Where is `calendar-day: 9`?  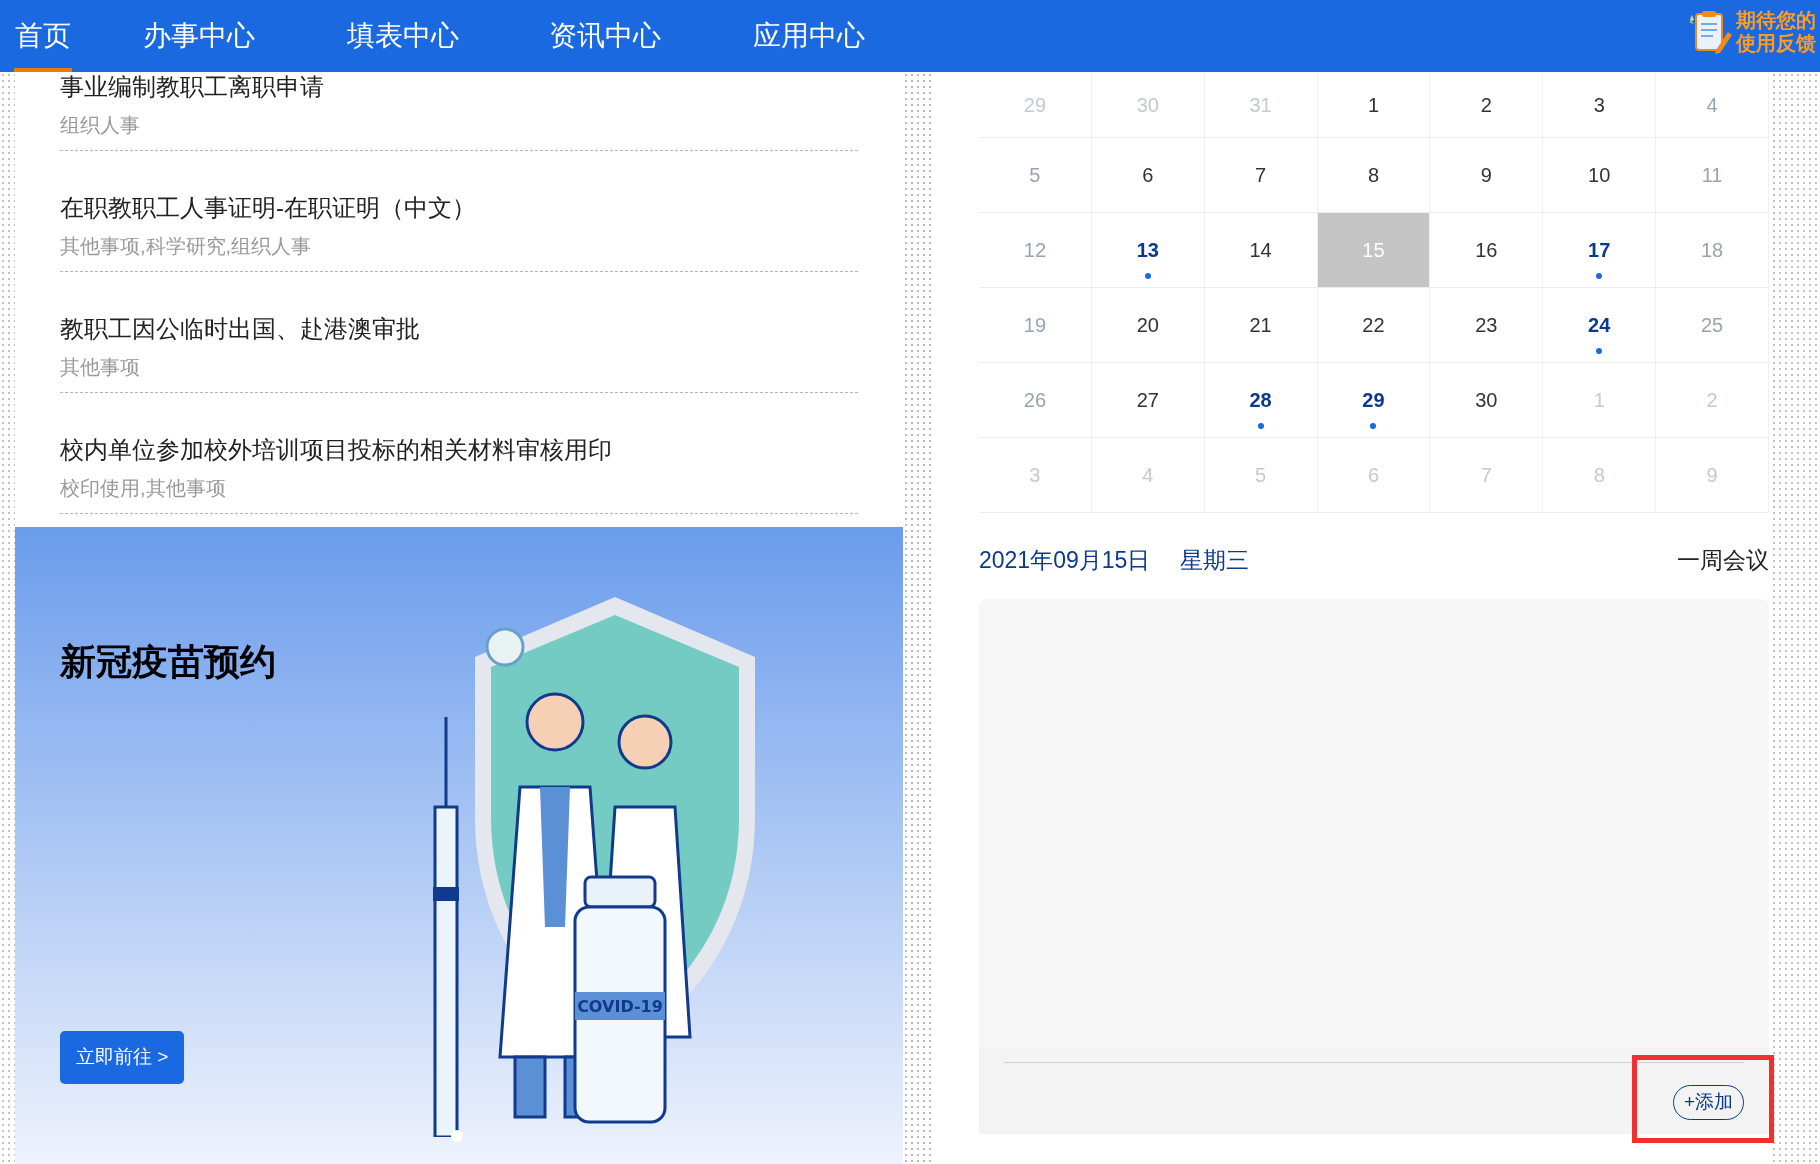 calendar-day: 9 is located at coordinates (1487, 175).